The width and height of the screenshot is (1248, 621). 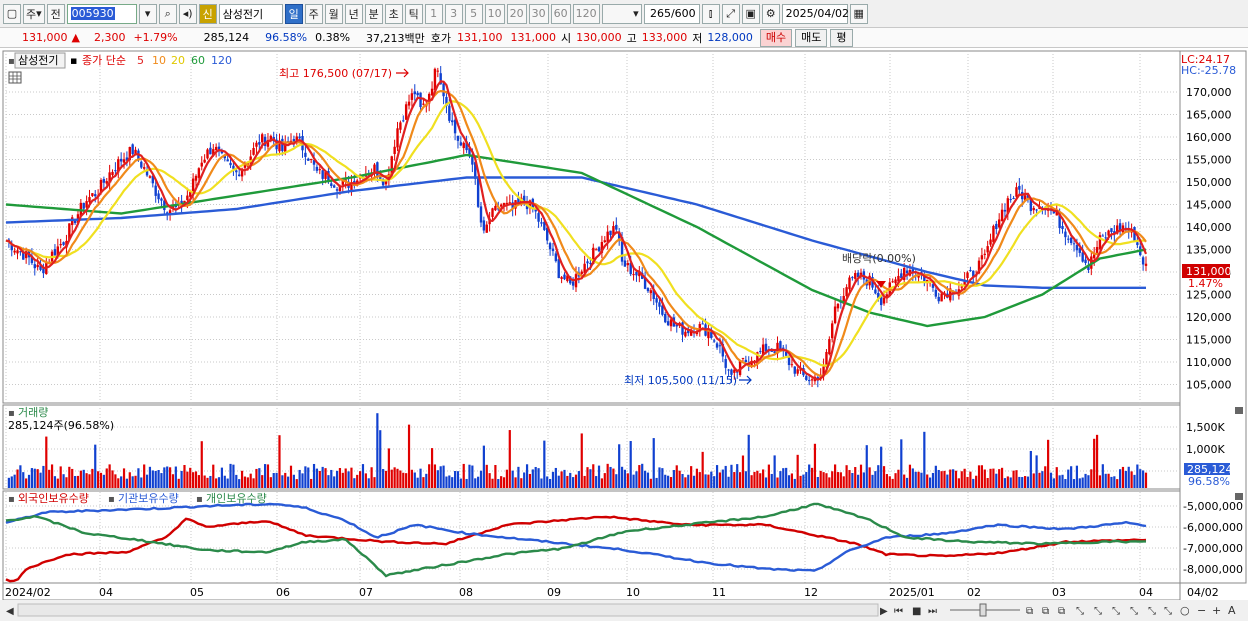 What do you see at coordinates (448, 610) in the screenshot?
I see `scroll-track` at bounding box center [448, 610].